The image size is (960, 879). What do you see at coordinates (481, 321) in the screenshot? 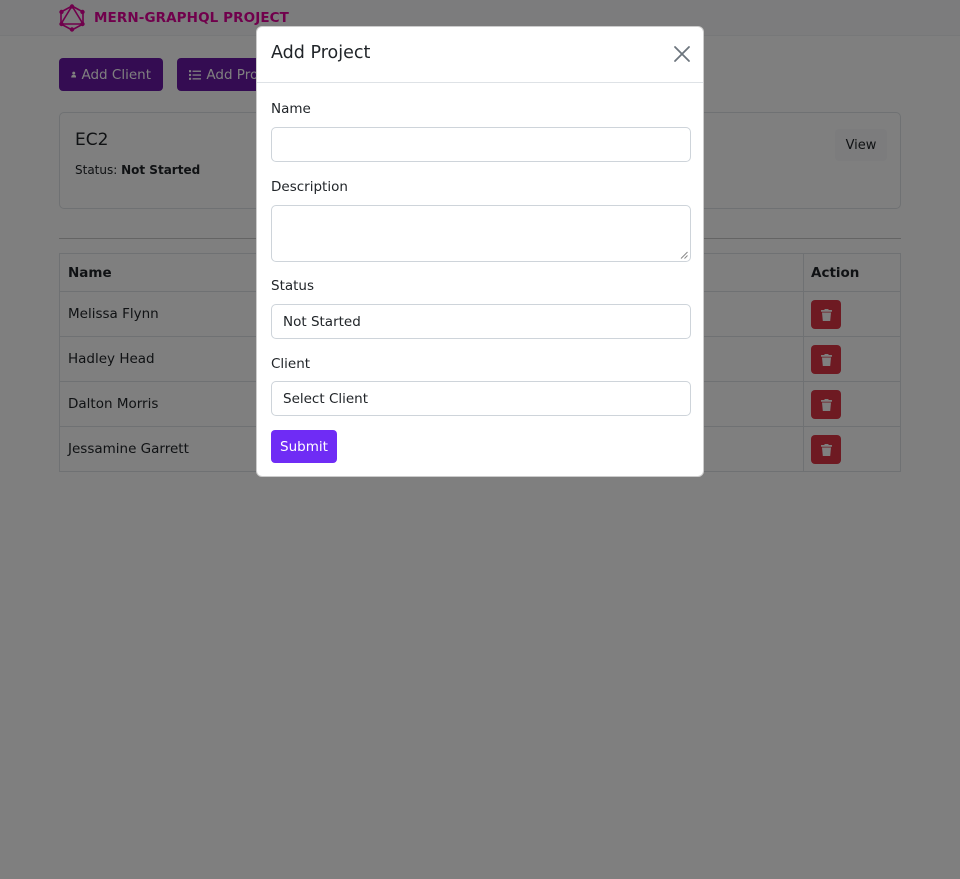
I see `status-select: Not Started` at bounding box center [481, 321].